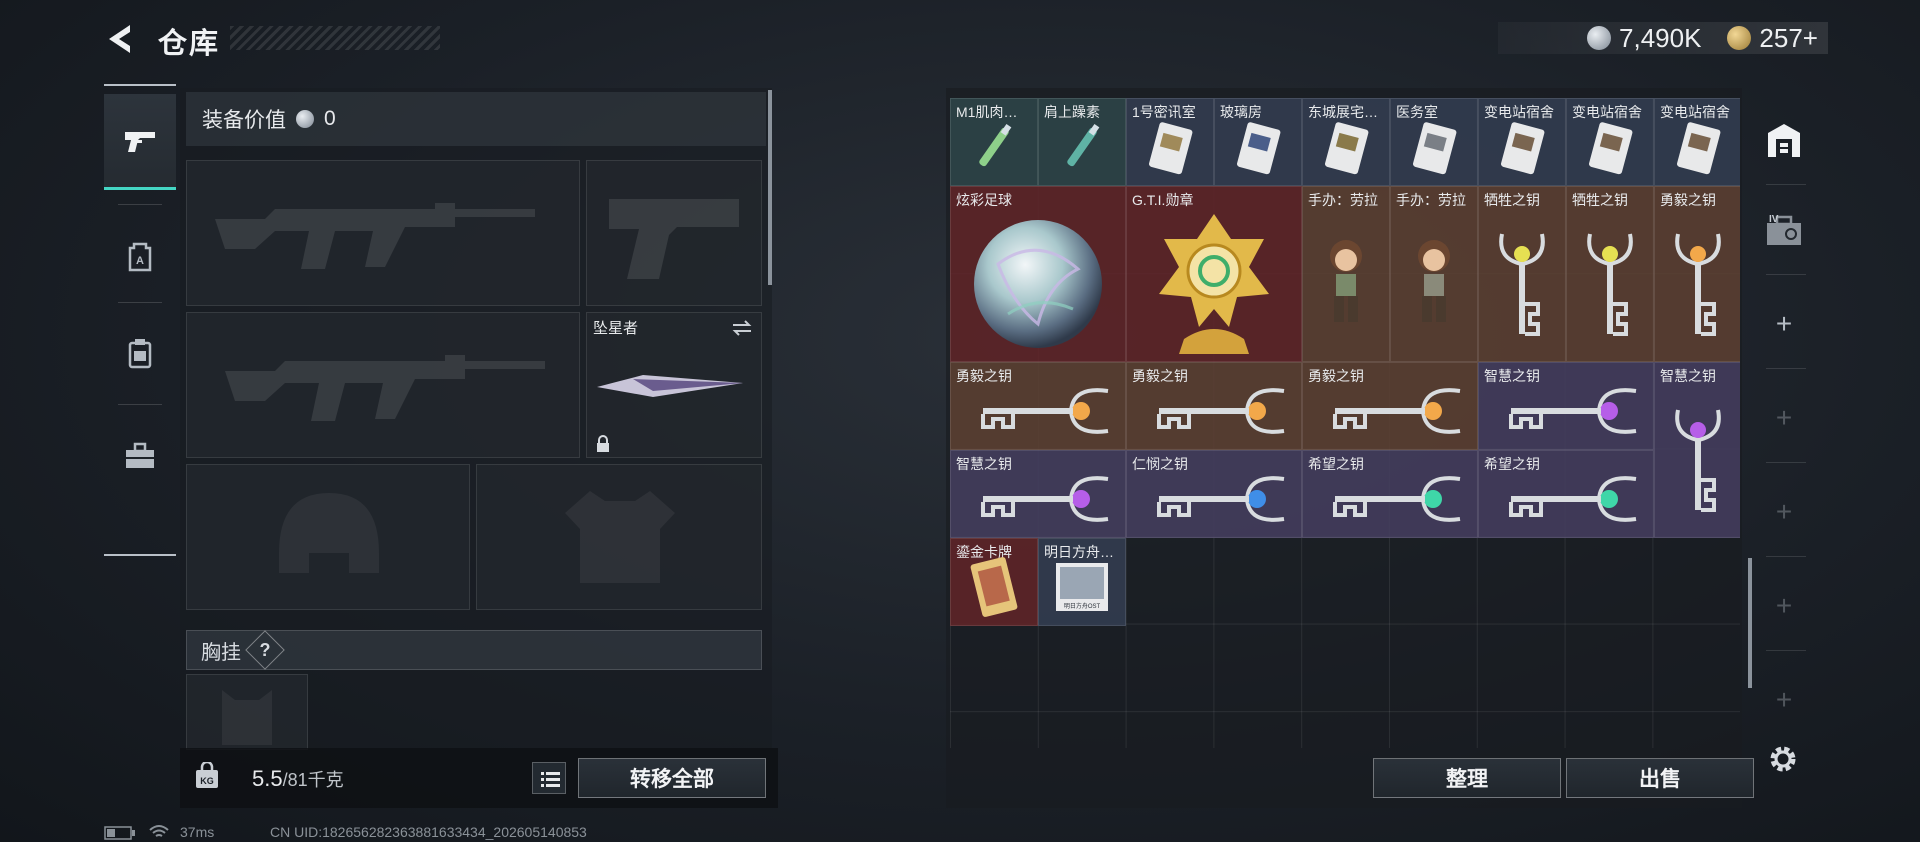 This screenshot has width=1920, height=842. What do you see at coordinates (335, 38) in the screenshot?
I see `title-decoration` at bounding box center [335, 38].